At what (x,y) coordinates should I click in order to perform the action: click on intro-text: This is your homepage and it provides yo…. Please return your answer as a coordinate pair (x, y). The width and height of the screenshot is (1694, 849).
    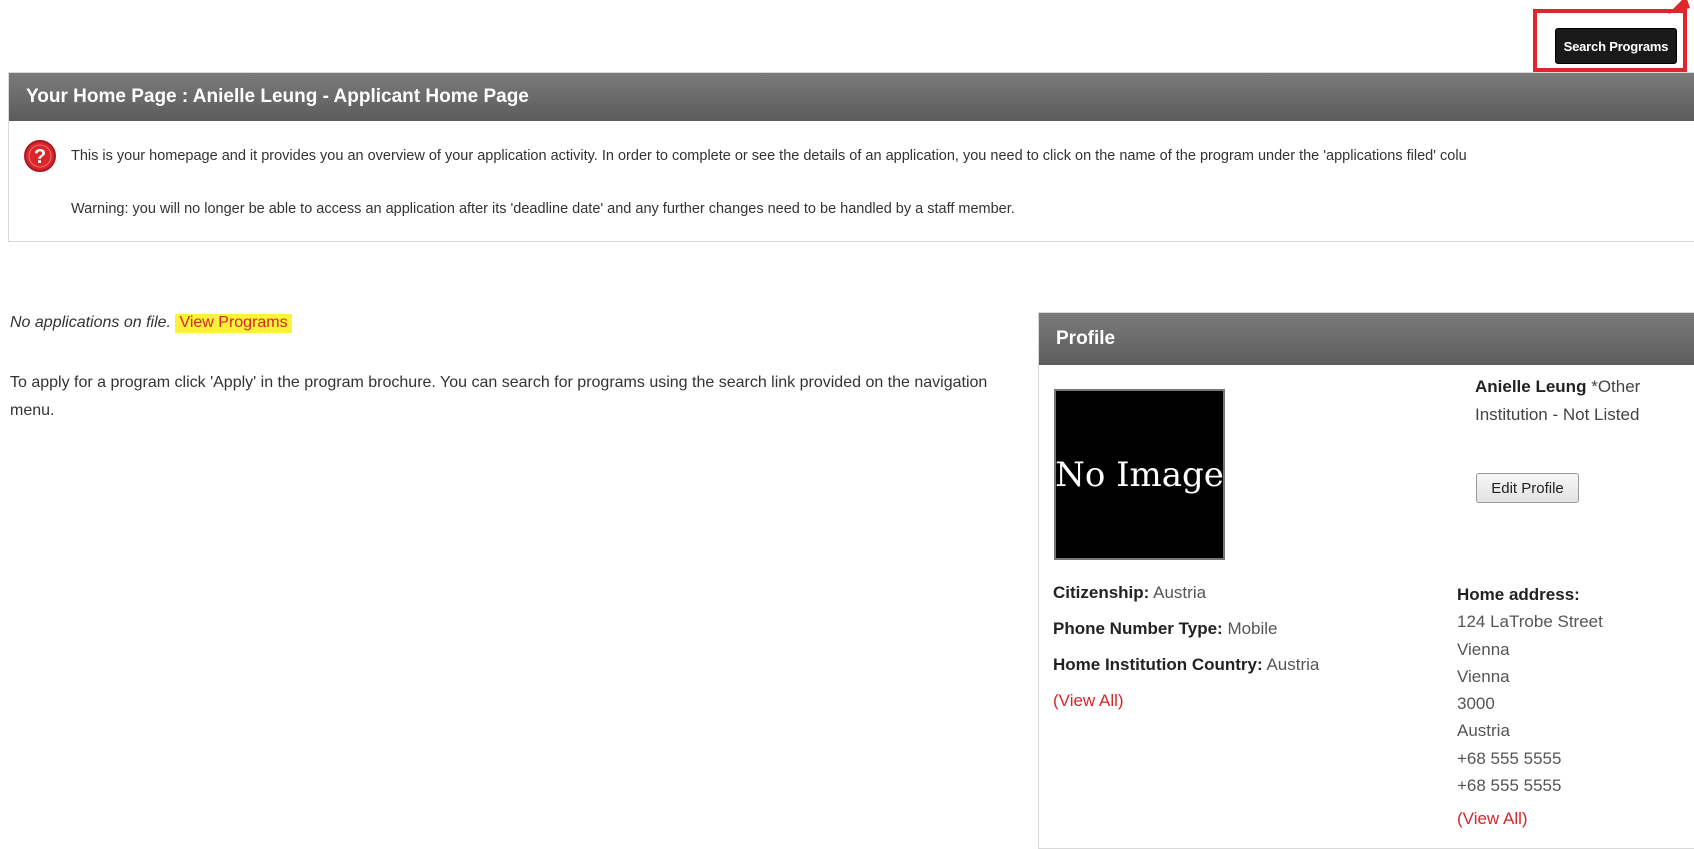
    Looking at the image, I should click on (769, 156).